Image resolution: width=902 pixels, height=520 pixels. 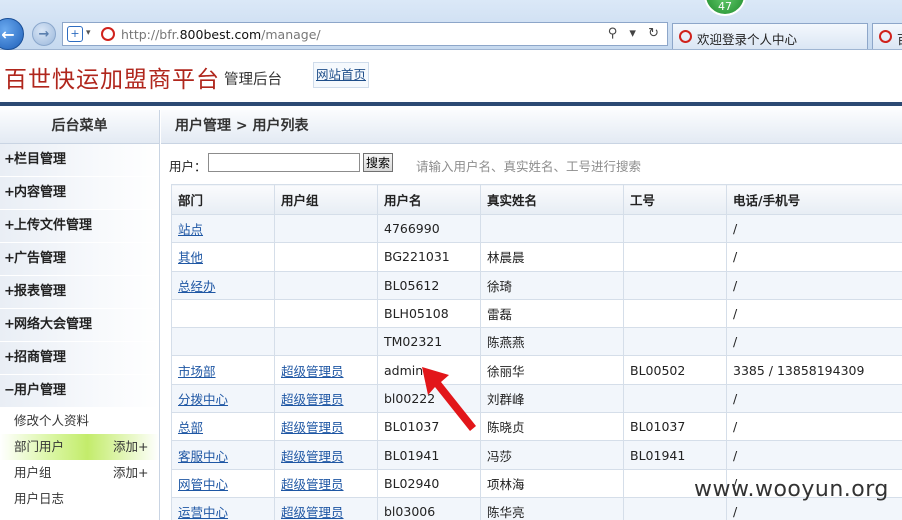 What do you see at coordinates (536, 285) in the screenshot?
I see `table-row: 总经办 BL05612 徐琦 /` at bounding box center [536, 285].